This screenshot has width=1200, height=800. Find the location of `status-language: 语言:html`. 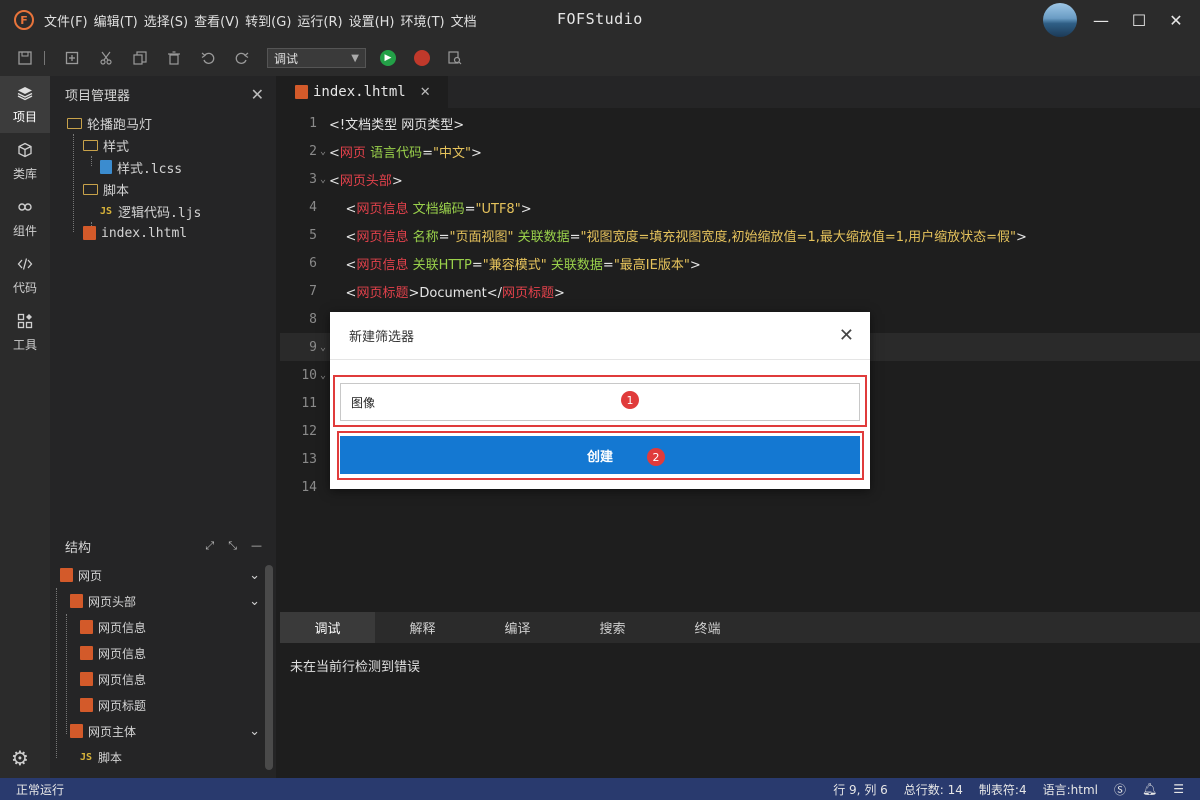

status-language: 语言:html is located at coordinates (1070, 789).